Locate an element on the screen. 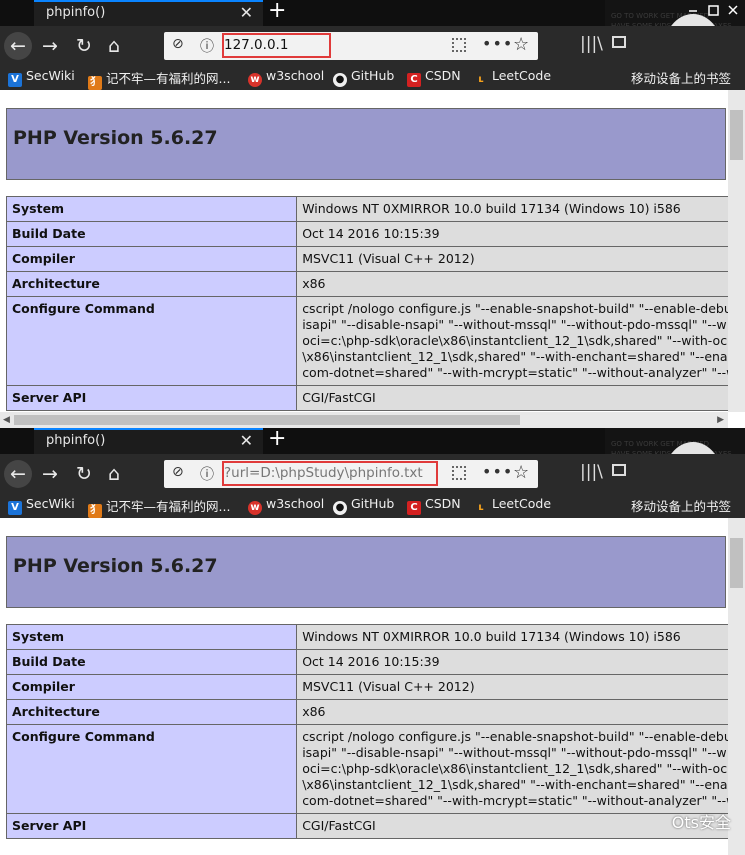 Image resolution: width=745 pixels, height=855 pixels. scroll-left-icon: ◀ is located at coordinates (6, 420).